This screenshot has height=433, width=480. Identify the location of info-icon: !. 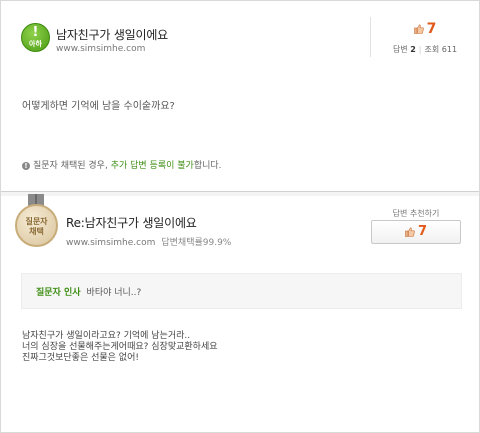
(26, 165).